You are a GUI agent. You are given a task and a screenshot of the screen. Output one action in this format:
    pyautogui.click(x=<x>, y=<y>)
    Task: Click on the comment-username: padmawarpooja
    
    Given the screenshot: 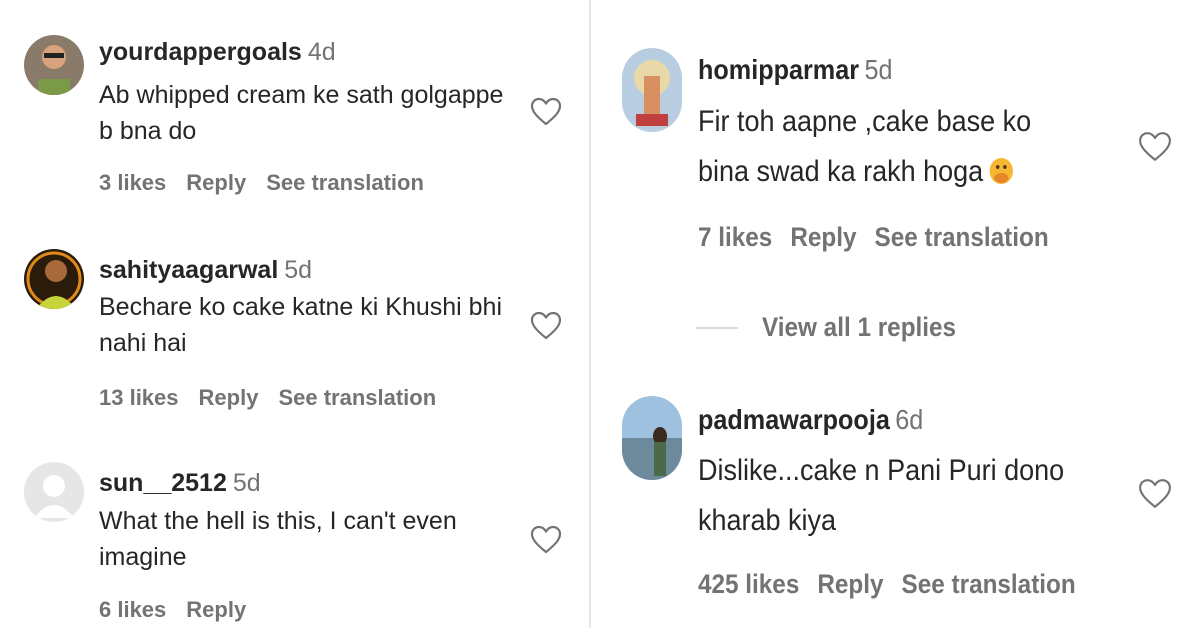 What is the action you would take?
    pyautogui.click(x=794, y=419)
    